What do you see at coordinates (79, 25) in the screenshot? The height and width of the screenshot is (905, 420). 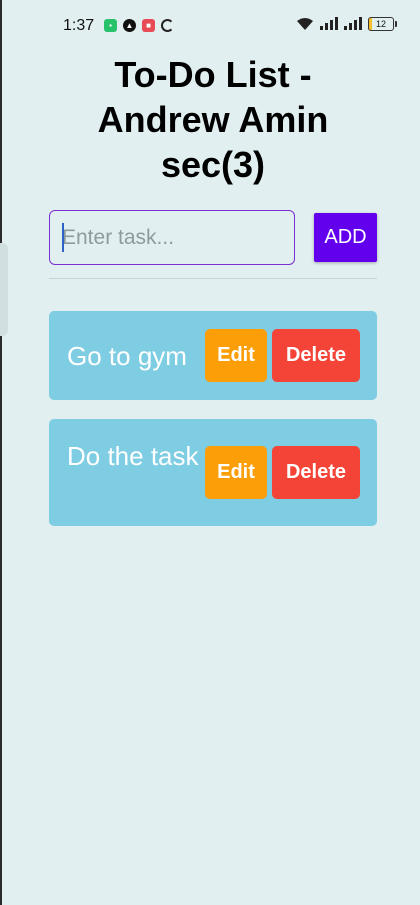 I see `status-time: 1:37` at bounding box center [79, 25].